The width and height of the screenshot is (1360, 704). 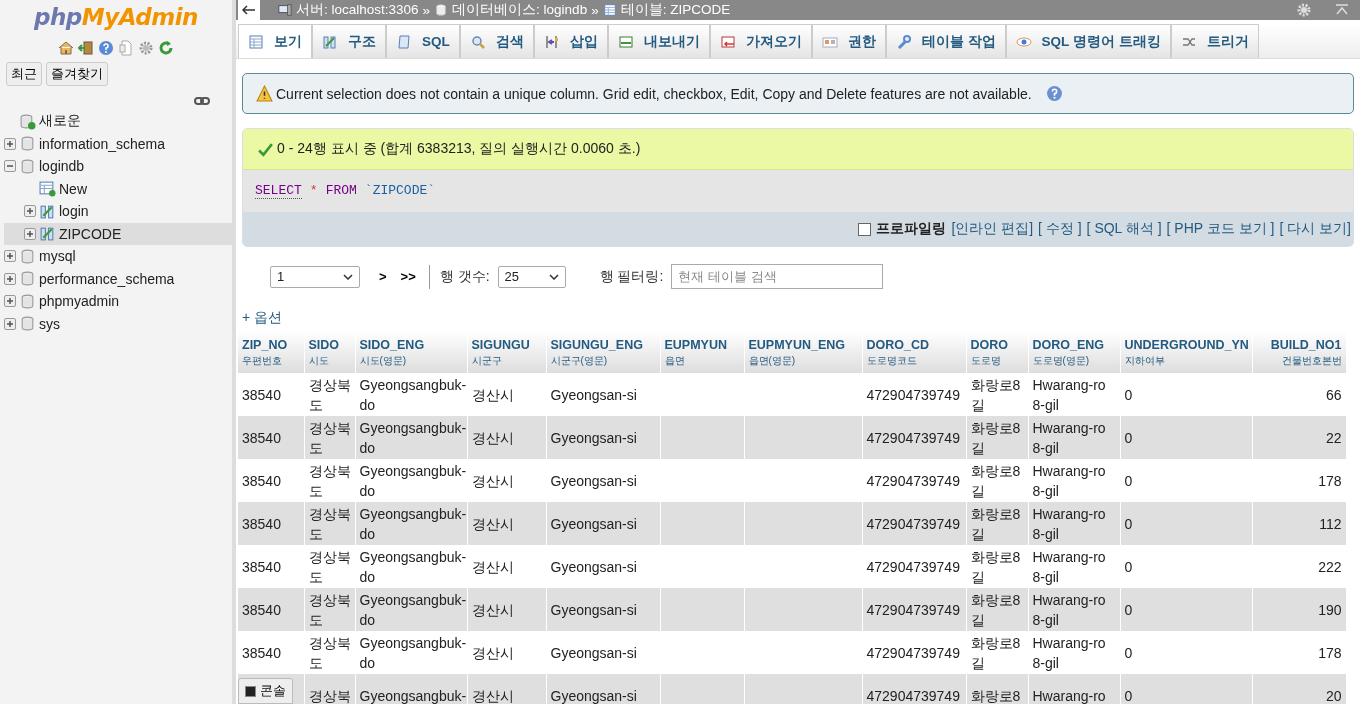 What do you see at coordinates (1330, 652) in the screenshot?
I see `table-cell: 178` at bounding box center [1330, 652].